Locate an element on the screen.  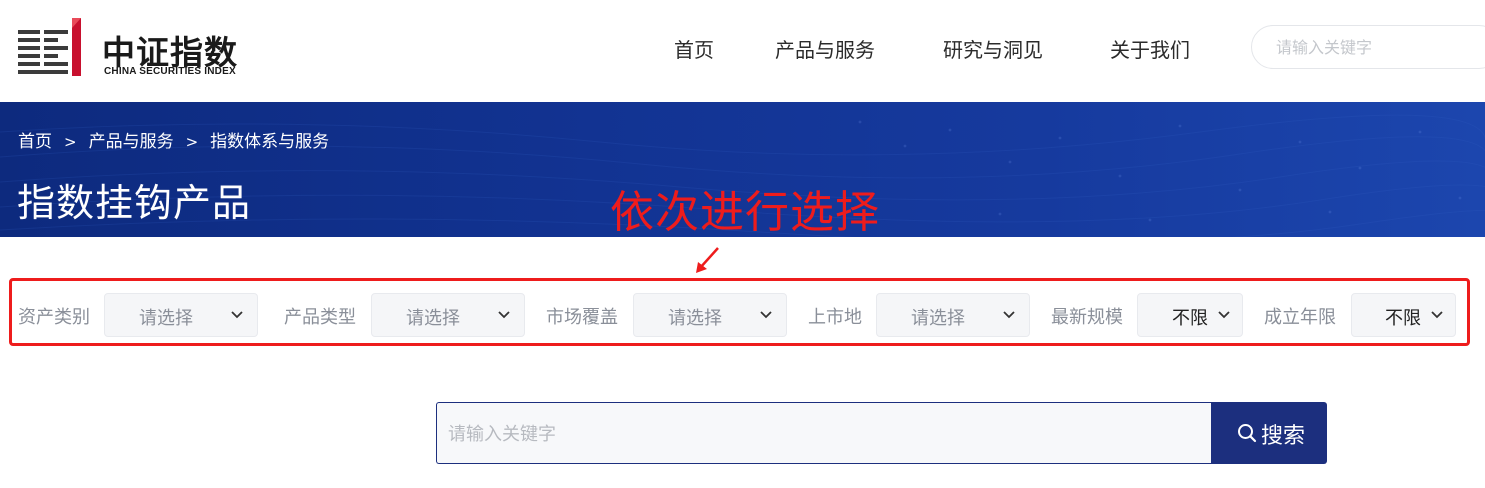
nav-item-home: 首页 is located at coordinates (694, 48).